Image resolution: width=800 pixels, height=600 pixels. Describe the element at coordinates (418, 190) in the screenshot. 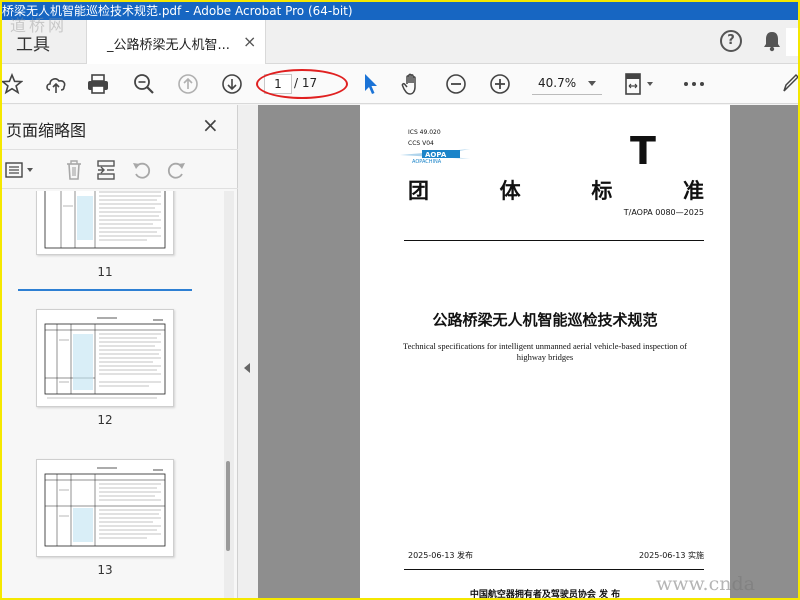

I see `title-char: 团` at that location.